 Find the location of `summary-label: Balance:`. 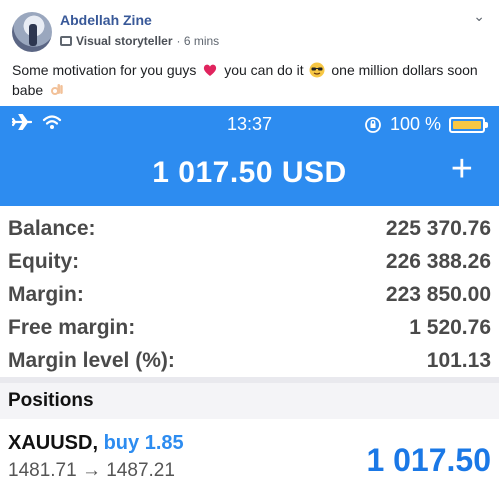

summary-label: Balance: is located at coordinates (52, 228).